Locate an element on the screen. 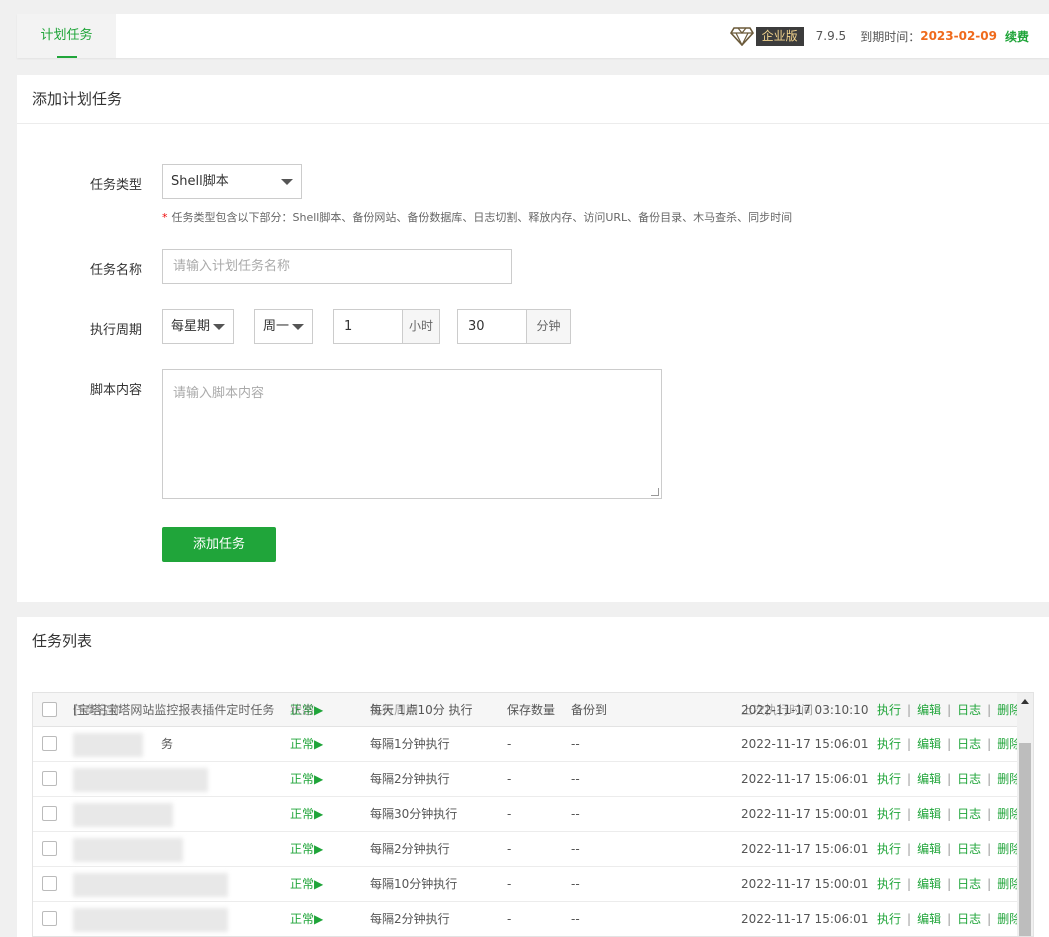 This screenshot has height=937, width=1049. select-all-checkbox is located at coordinates (49, 709).